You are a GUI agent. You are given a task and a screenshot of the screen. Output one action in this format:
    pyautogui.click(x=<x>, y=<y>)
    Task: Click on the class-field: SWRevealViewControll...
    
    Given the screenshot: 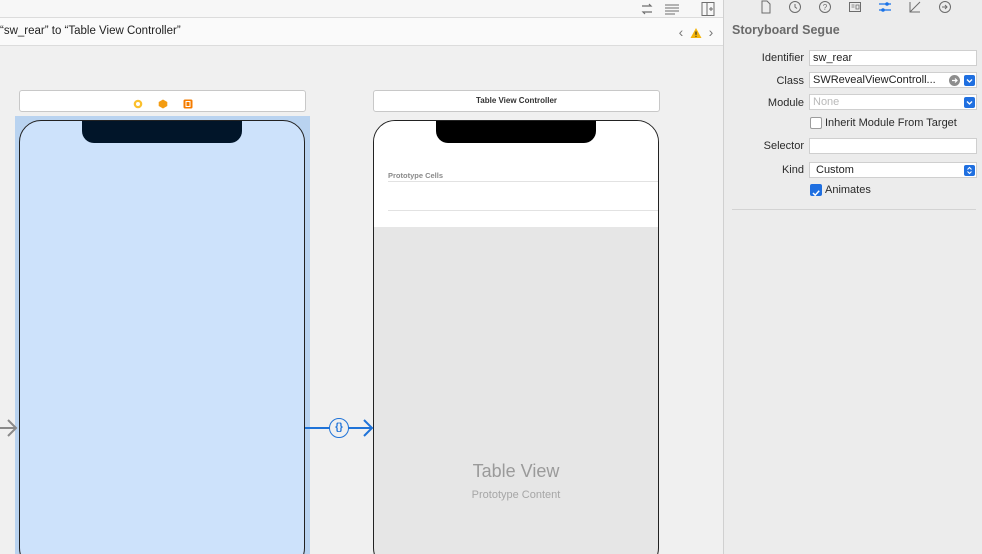 What is the action you would take?
    pyautogui.click(x=893, y=80)
    